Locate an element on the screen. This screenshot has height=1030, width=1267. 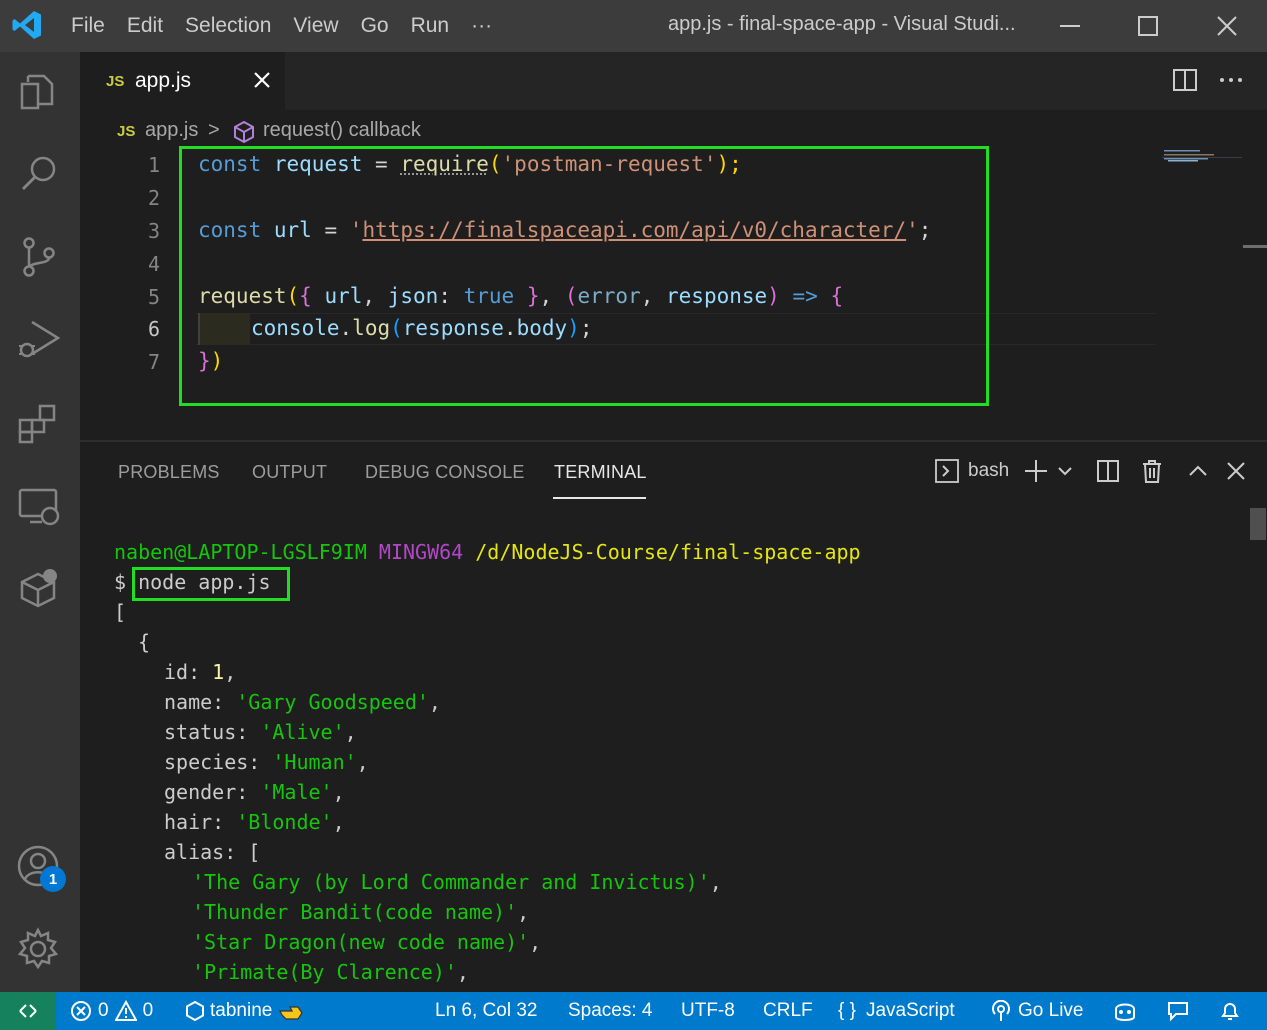
minimize-icon is located at coordinates (1070, 26).